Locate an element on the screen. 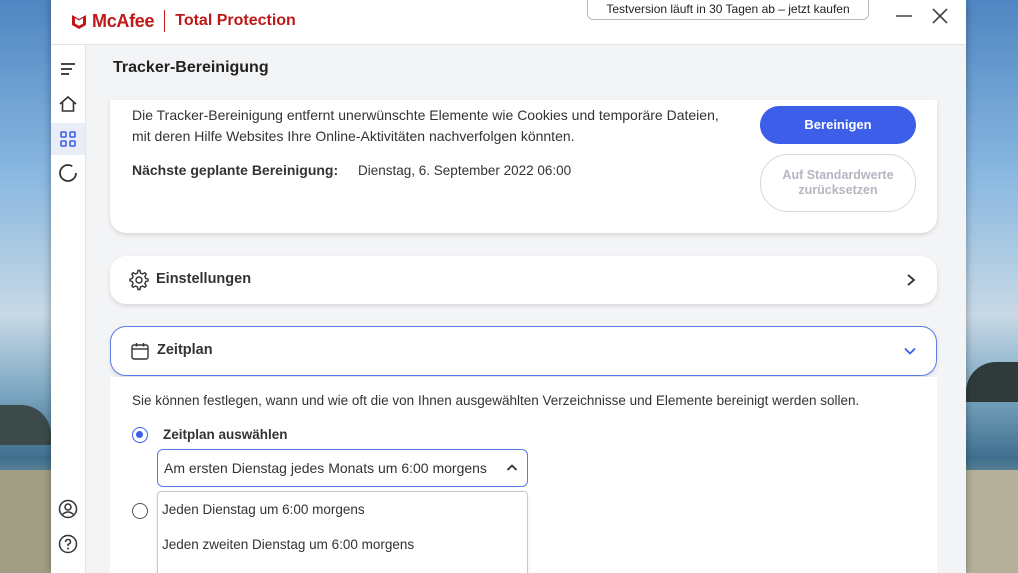  reset-defaults-button: Auf Standardwerte zurücksetzen is located at coordinates (838, 183).